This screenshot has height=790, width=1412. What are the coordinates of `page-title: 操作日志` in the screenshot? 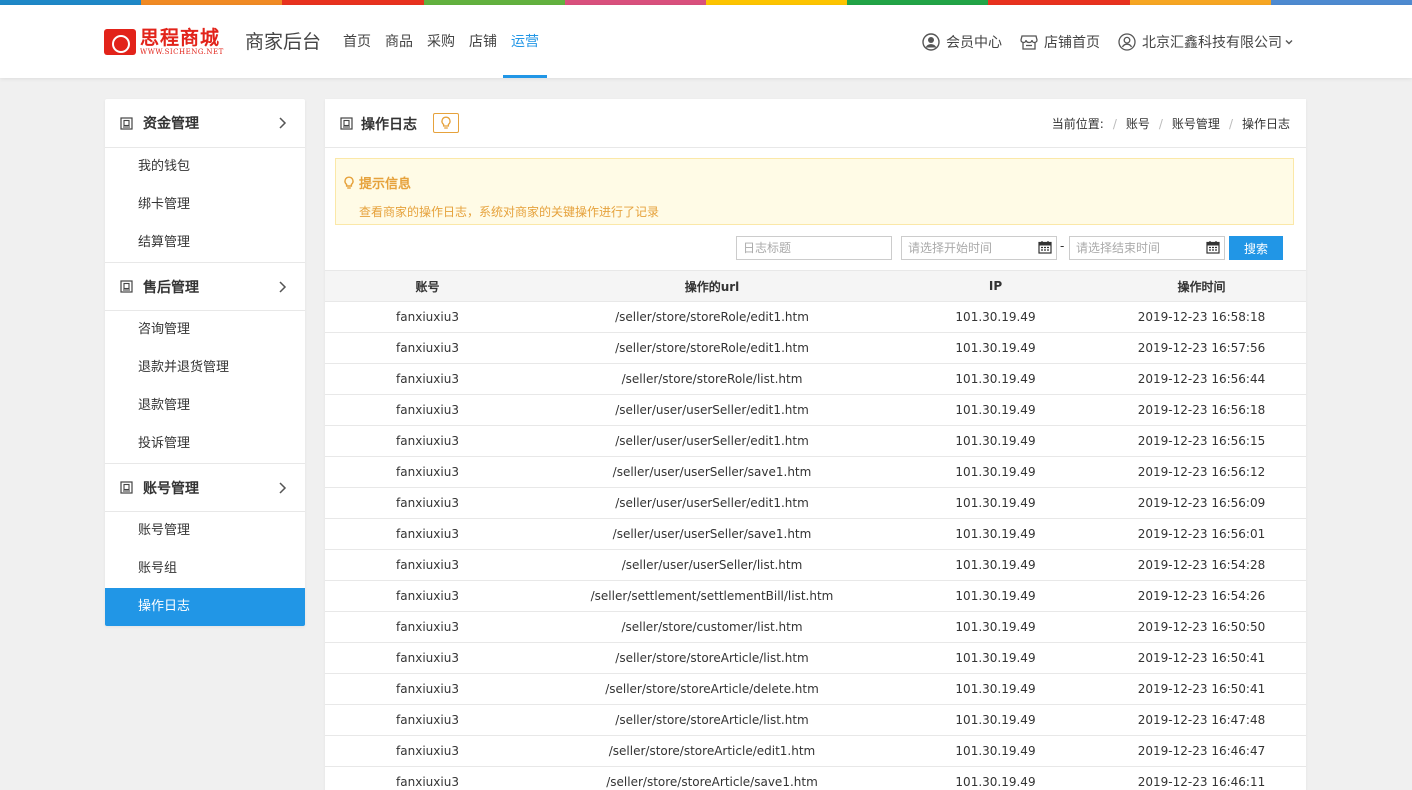 It's located at (378, 123).